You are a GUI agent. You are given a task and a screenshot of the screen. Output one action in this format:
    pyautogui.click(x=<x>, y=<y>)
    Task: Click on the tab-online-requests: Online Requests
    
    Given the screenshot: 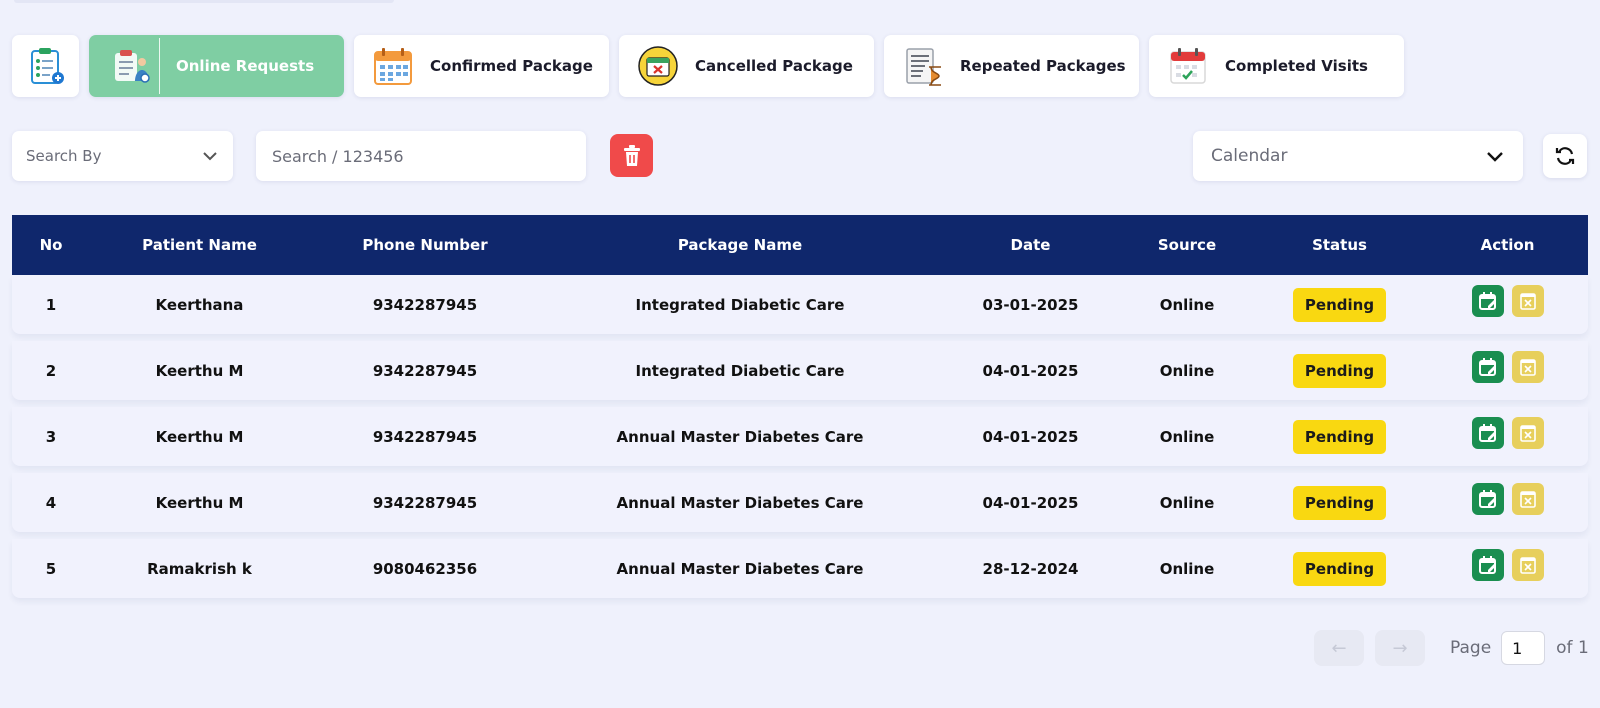 What is the action you would take?
    pyautogui.click(x=216, y=66)
    